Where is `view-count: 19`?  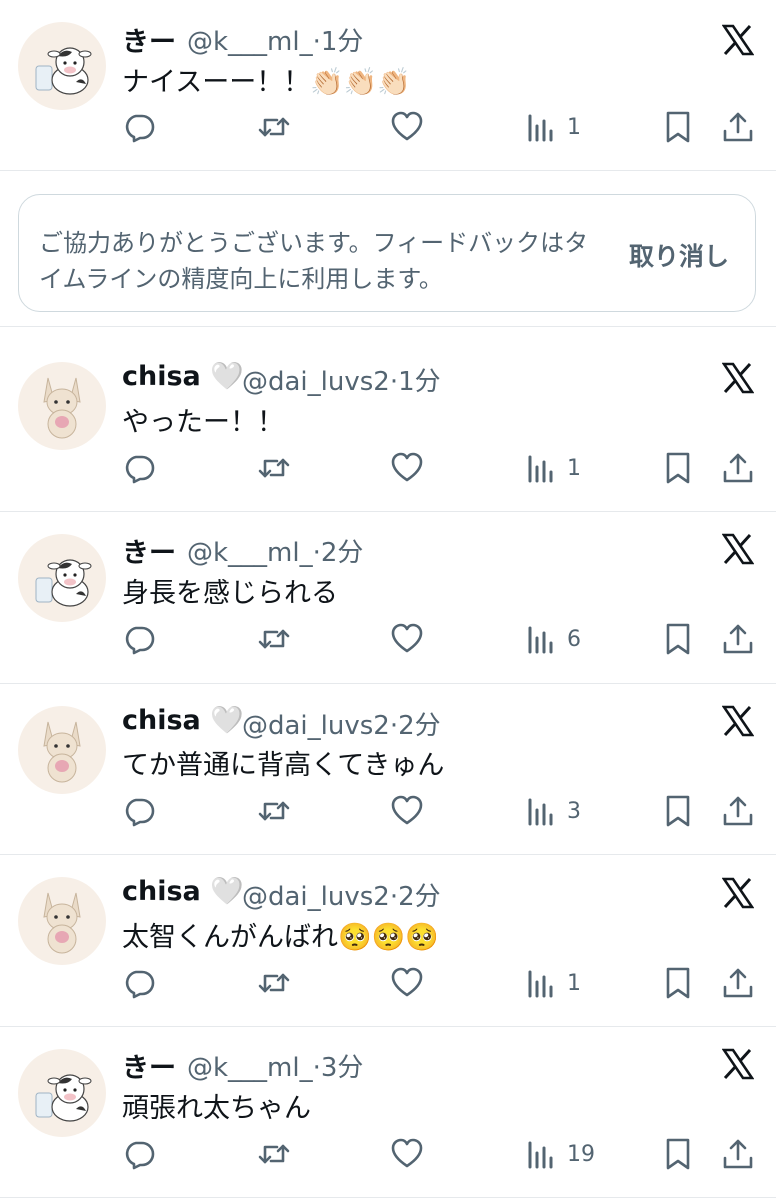 view-count: 19 is located at coordinates (581, 1154).